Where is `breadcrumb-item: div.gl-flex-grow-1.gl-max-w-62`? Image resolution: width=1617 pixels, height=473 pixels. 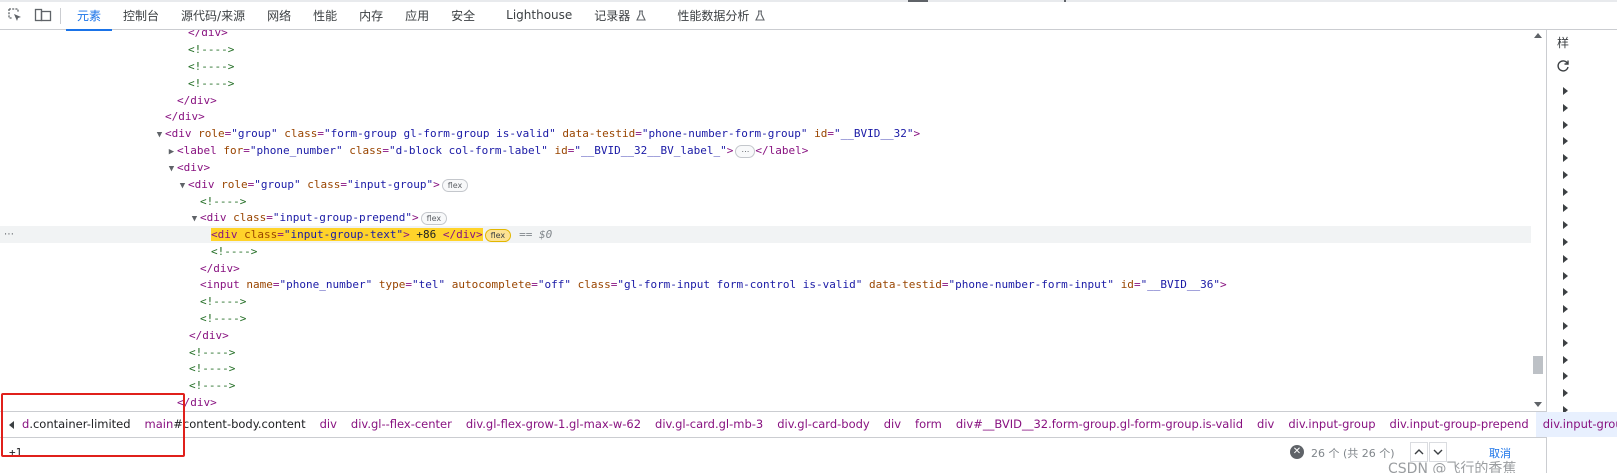 breadcrumb-item: div.gl-flex-grow-1.gl-max-w-62 is located at coordinates (553, 424).